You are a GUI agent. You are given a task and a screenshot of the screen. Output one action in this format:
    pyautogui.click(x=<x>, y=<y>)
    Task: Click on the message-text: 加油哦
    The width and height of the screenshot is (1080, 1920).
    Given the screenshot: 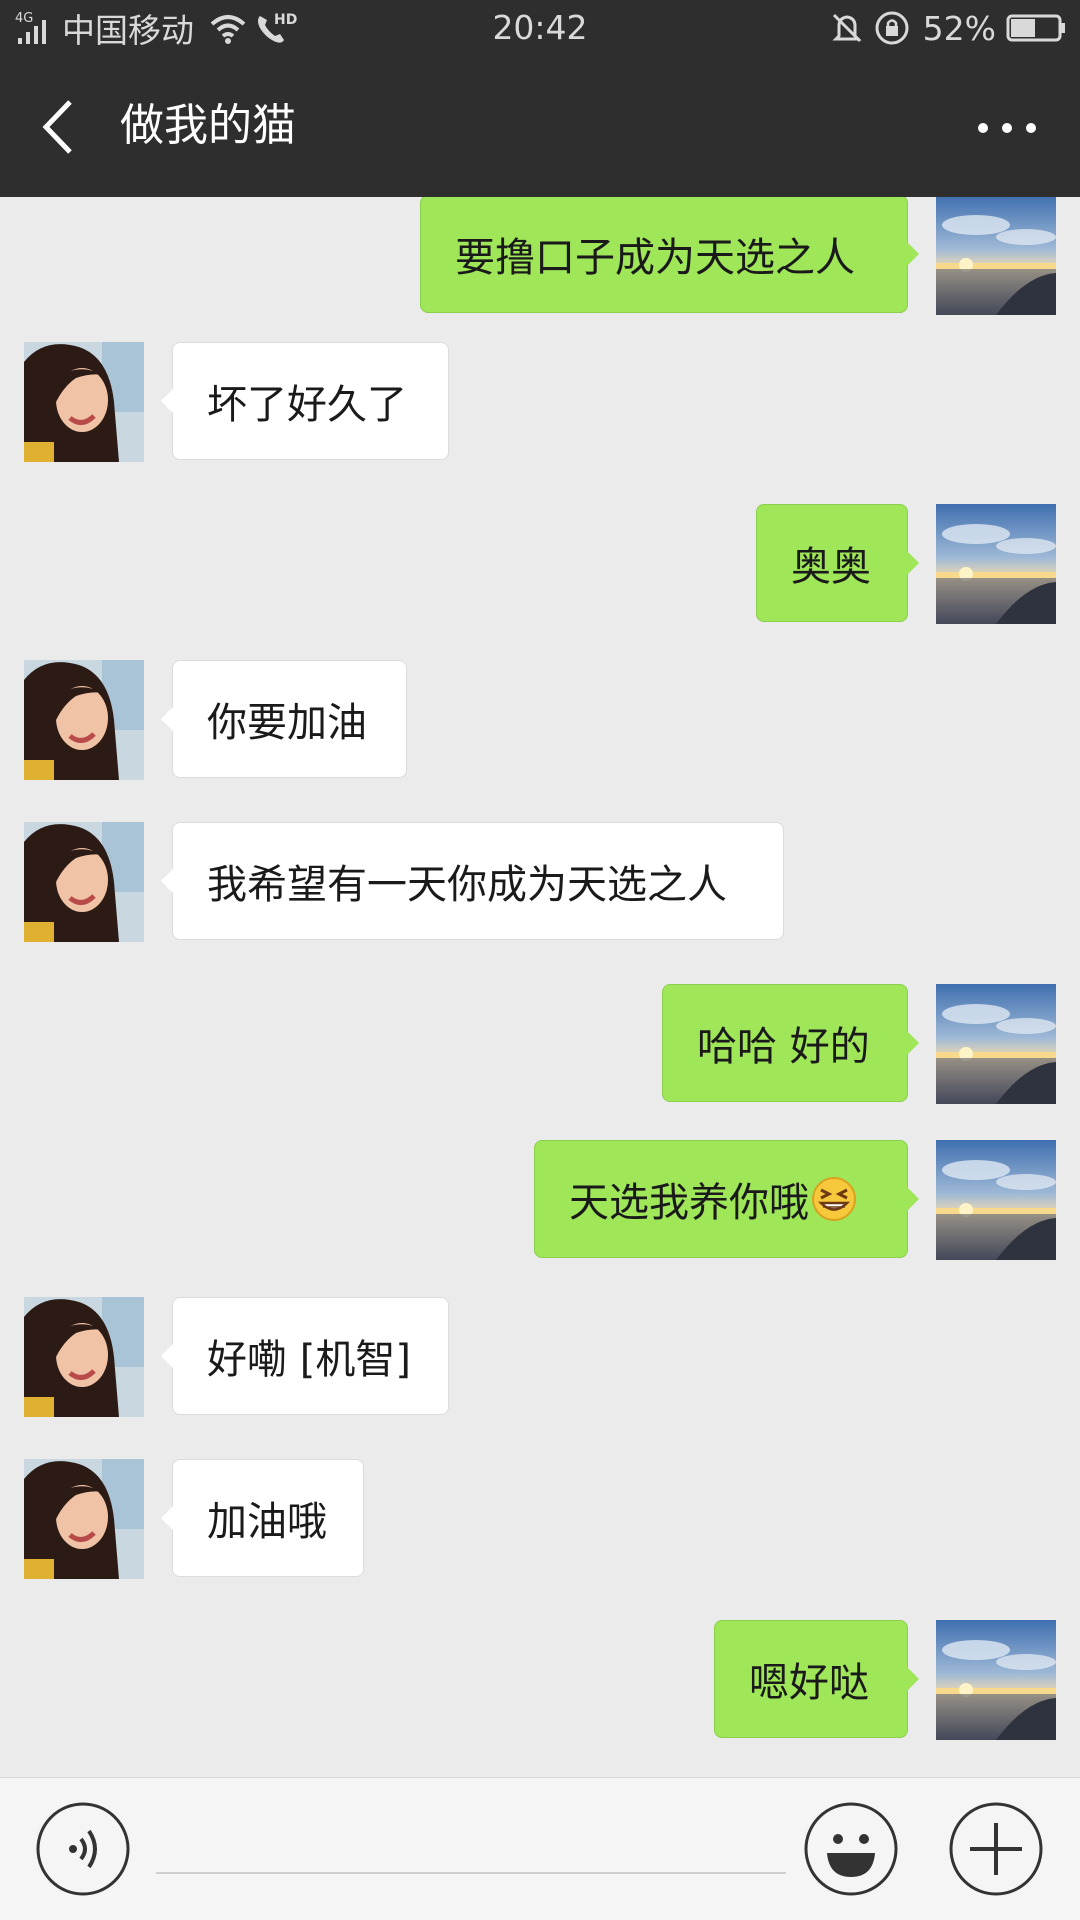 What is the action you would take?
    pyautogui.click(x=267, y=1522)
    